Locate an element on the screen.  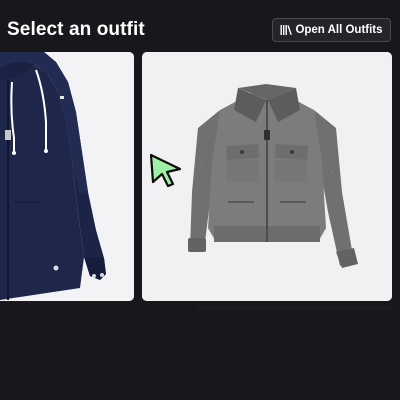
open-all-outfits-label: Open All Outfits is located at coordinates (339, 30).